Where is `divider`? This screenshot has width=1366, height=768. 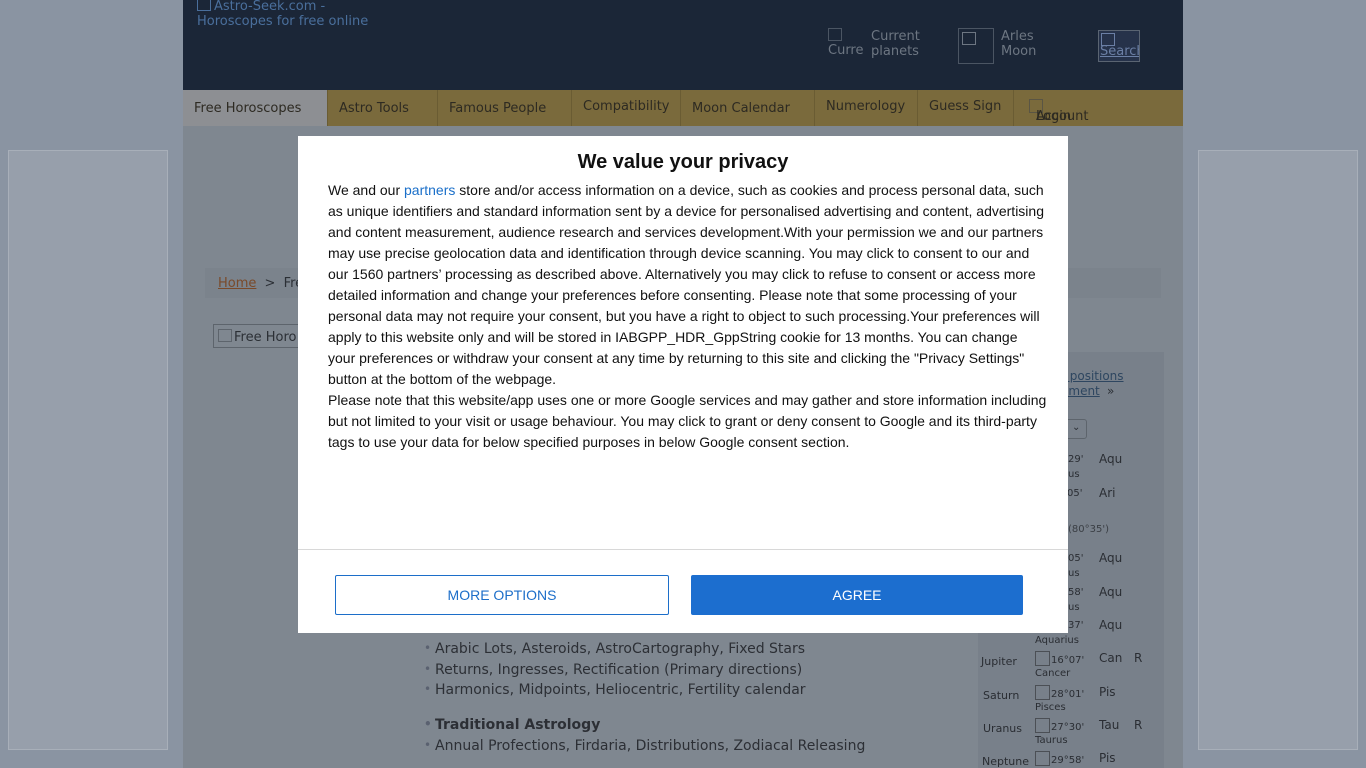
divider is located at coordinates (683, 549).